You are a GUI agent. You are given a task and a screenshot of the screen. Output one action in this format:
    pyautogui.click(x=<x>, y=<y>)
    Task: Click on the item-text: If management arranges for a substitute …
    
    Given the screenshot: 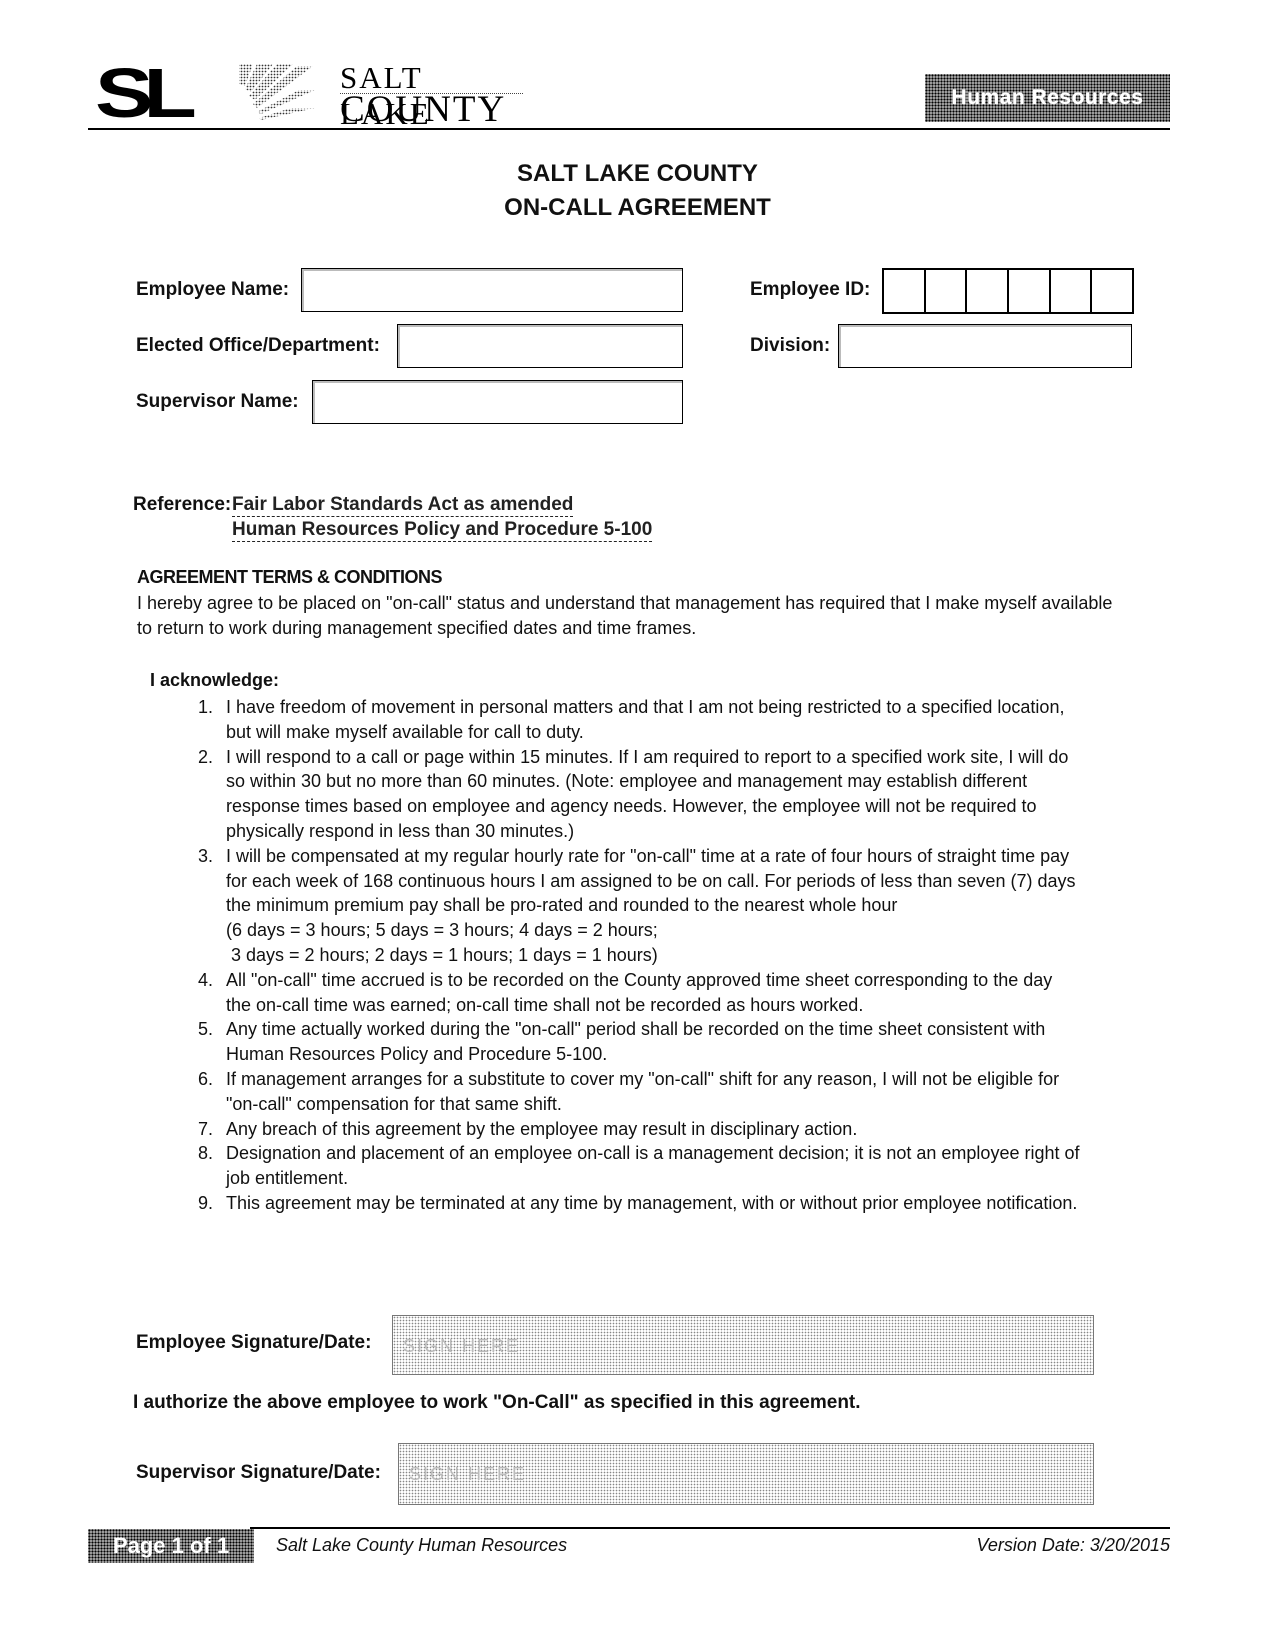 What is the action you would take?
    pyautogui.click(x=643, y=1091)
    